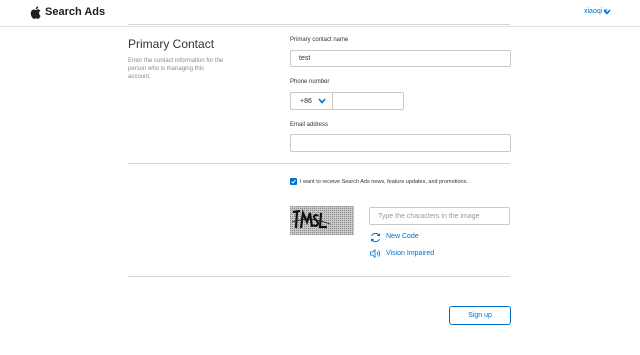 Image resolution: width=640 pixels, height=355 pixels. What do you see at coordinates (429, 216) in the screenshot?
I see `captcha-placeholder: Type the characters in the image` at bounding box center [429, 216].